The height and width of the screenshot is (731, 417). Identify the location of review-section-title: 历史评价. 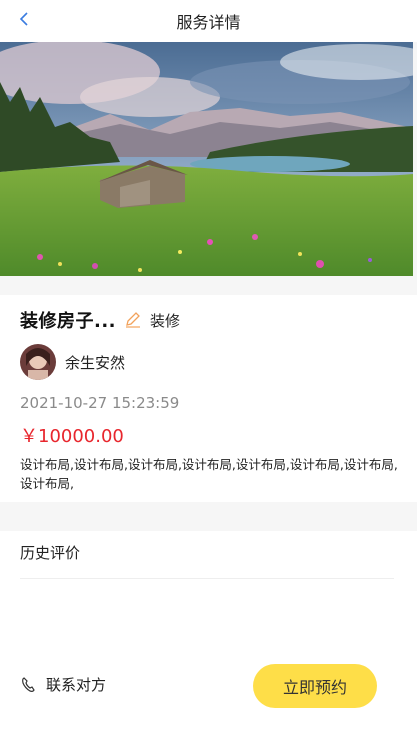
(50, 553).